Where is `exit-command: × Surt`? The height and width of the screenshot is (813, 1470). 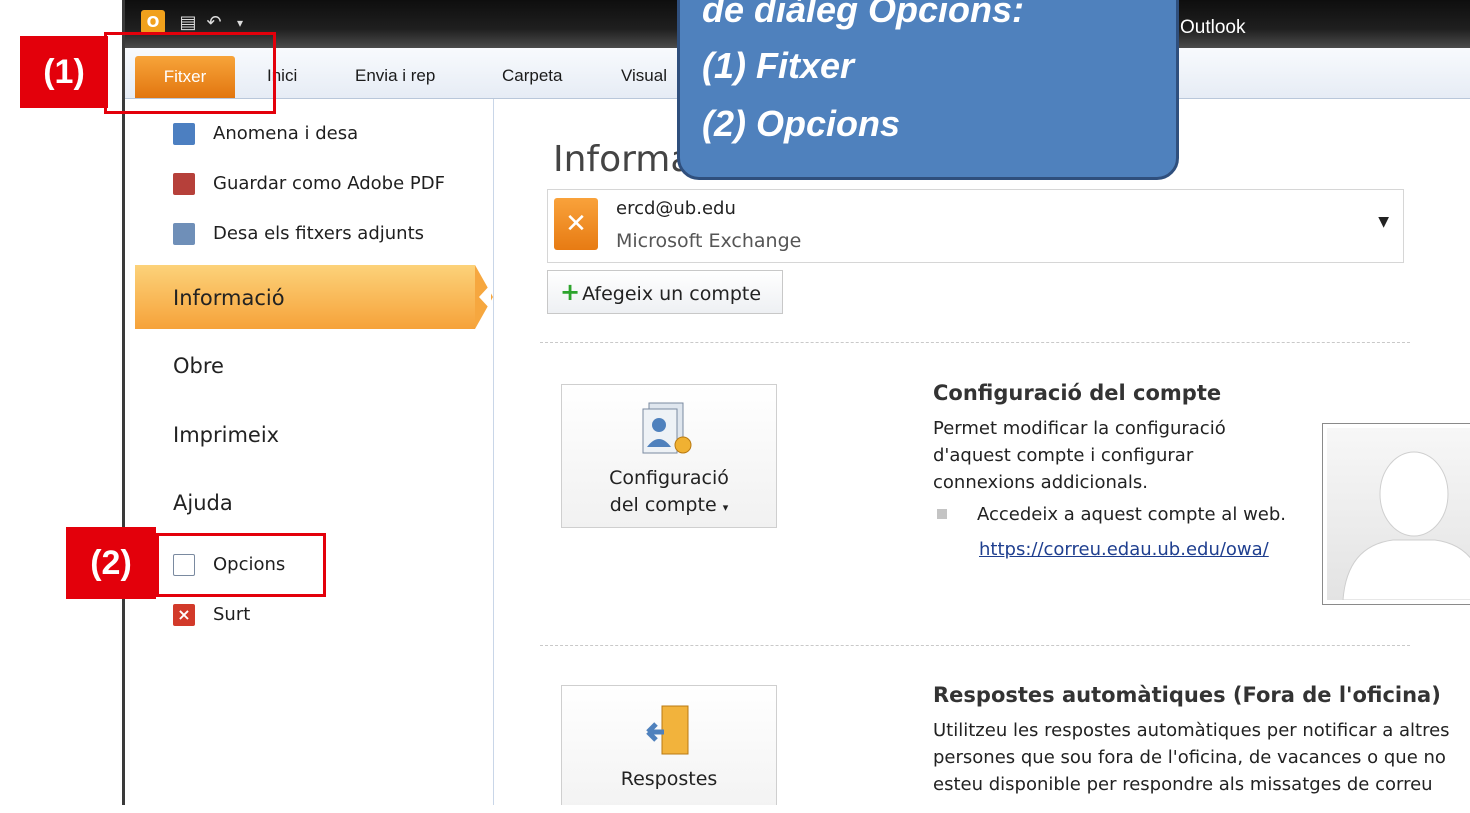
exit-command: × Surt is located at coordinates (211, 615).